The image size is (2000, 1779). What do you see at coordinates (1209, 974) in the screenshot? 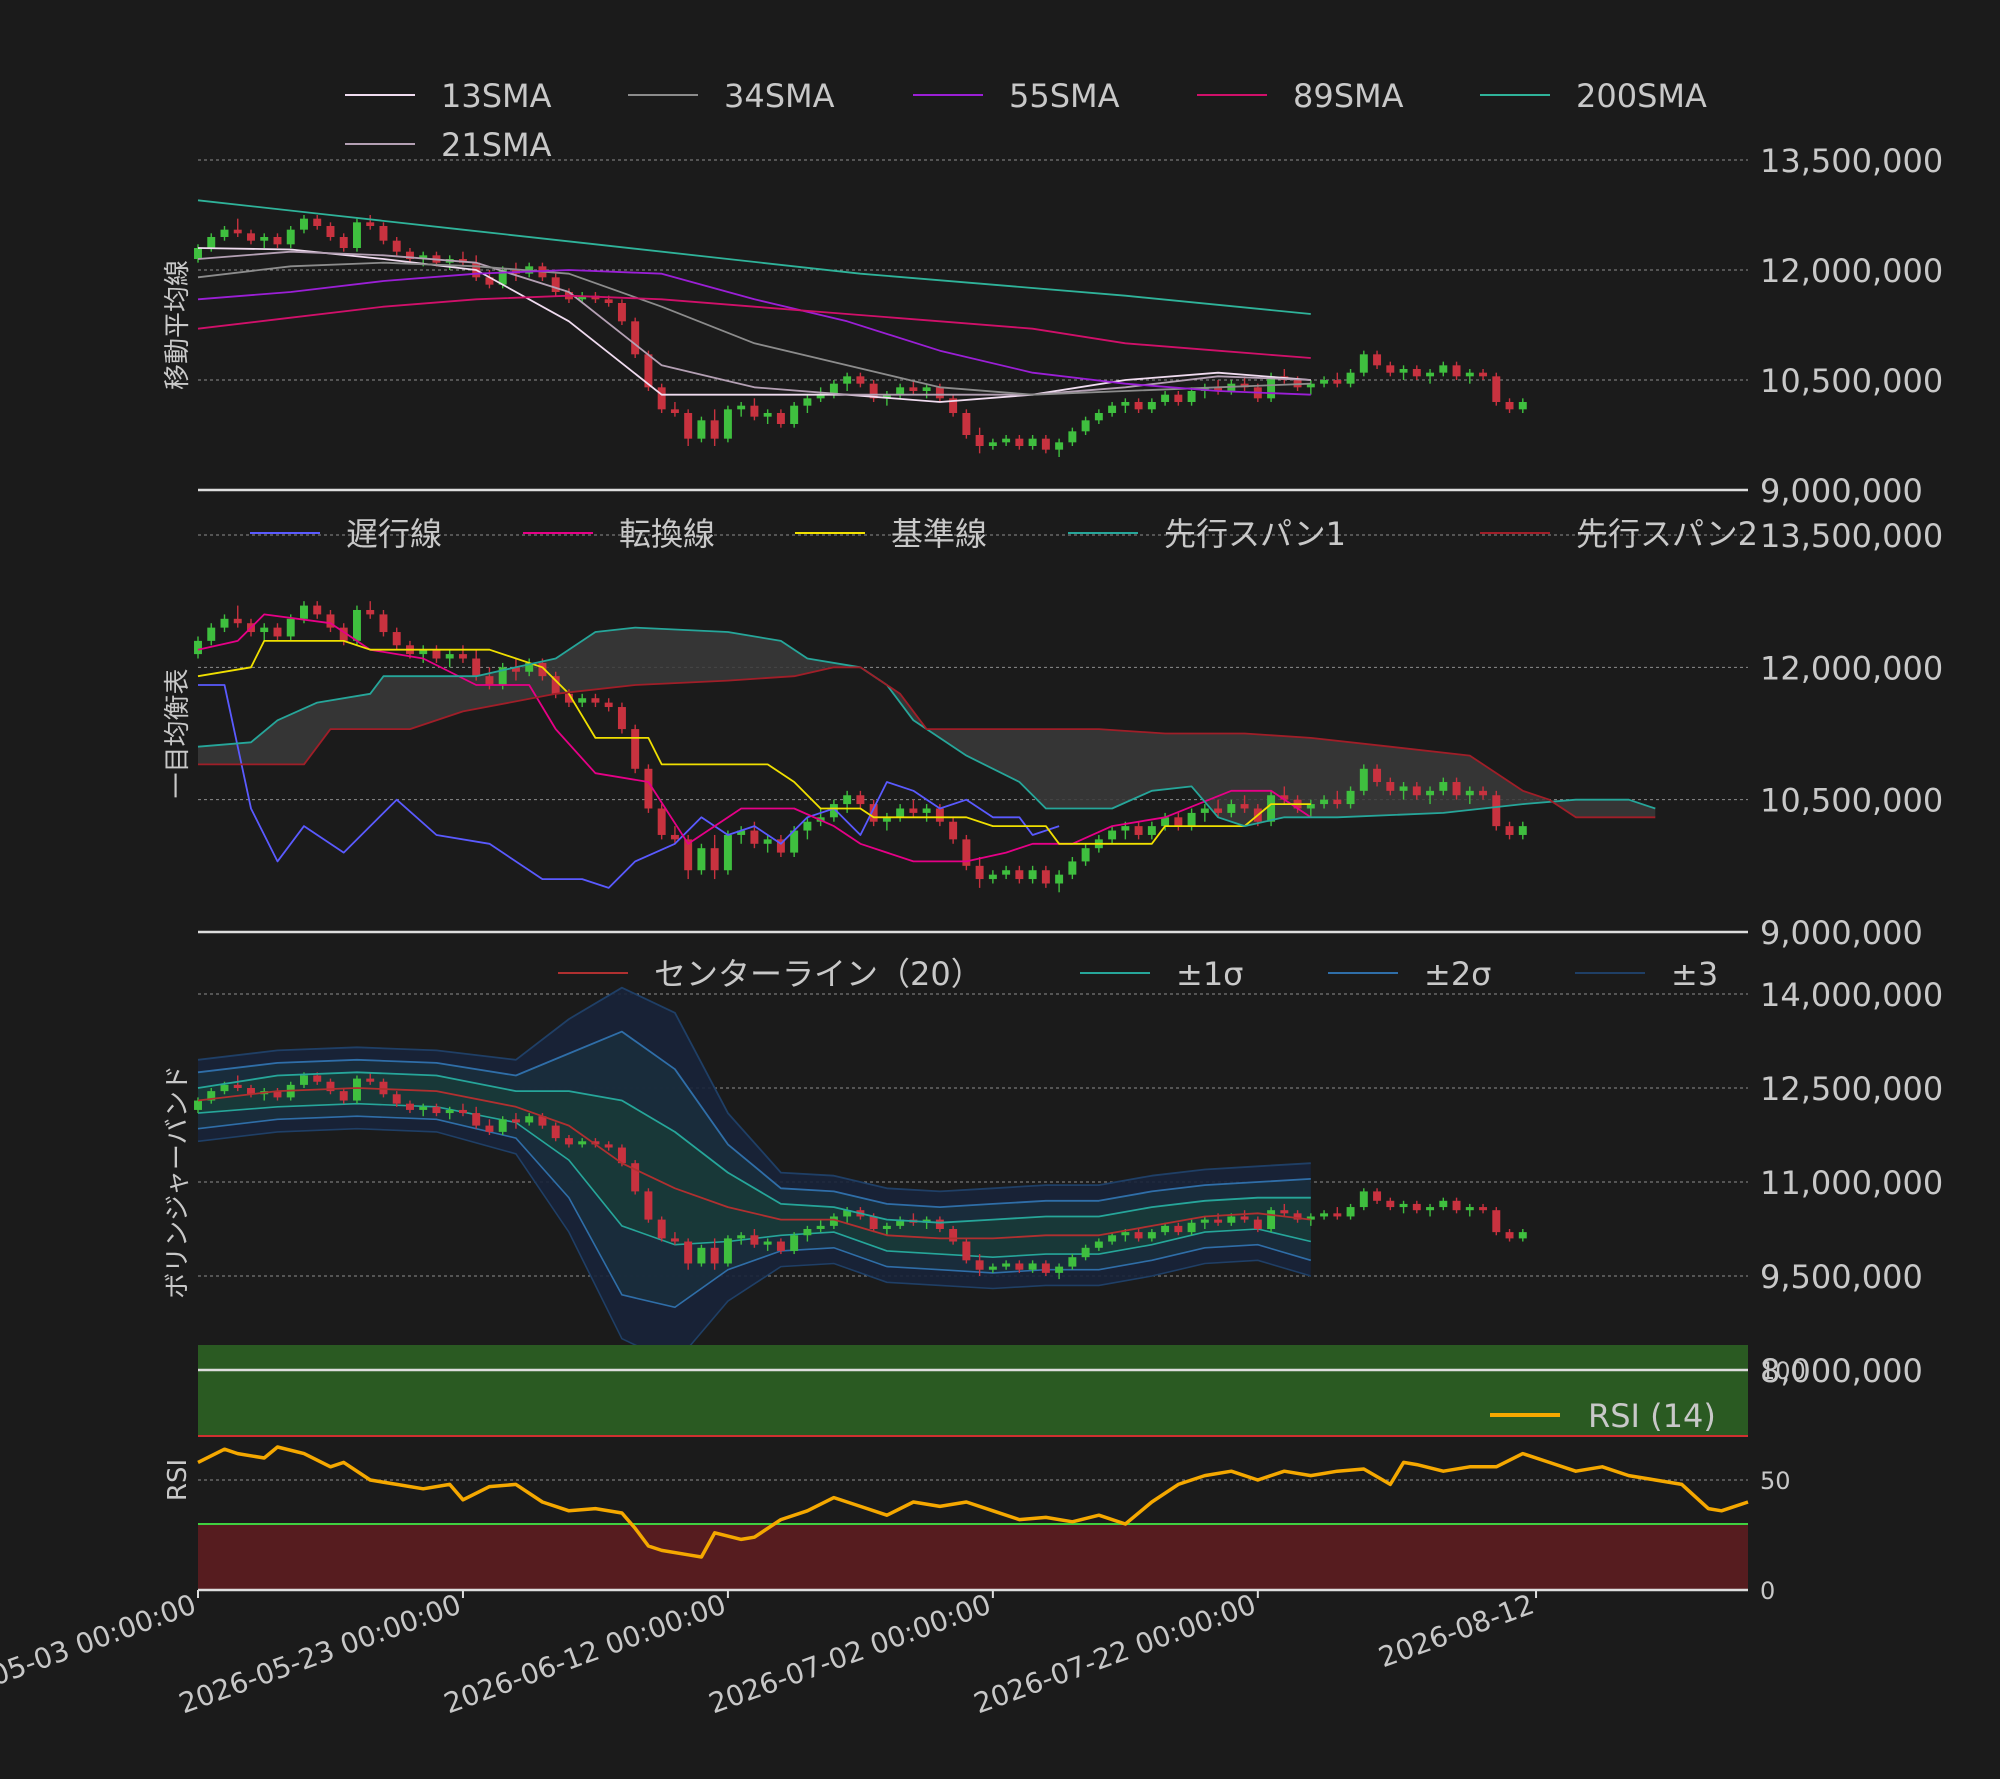
I see `legend-label: ±1σ` at bounding box center [1209, 974].